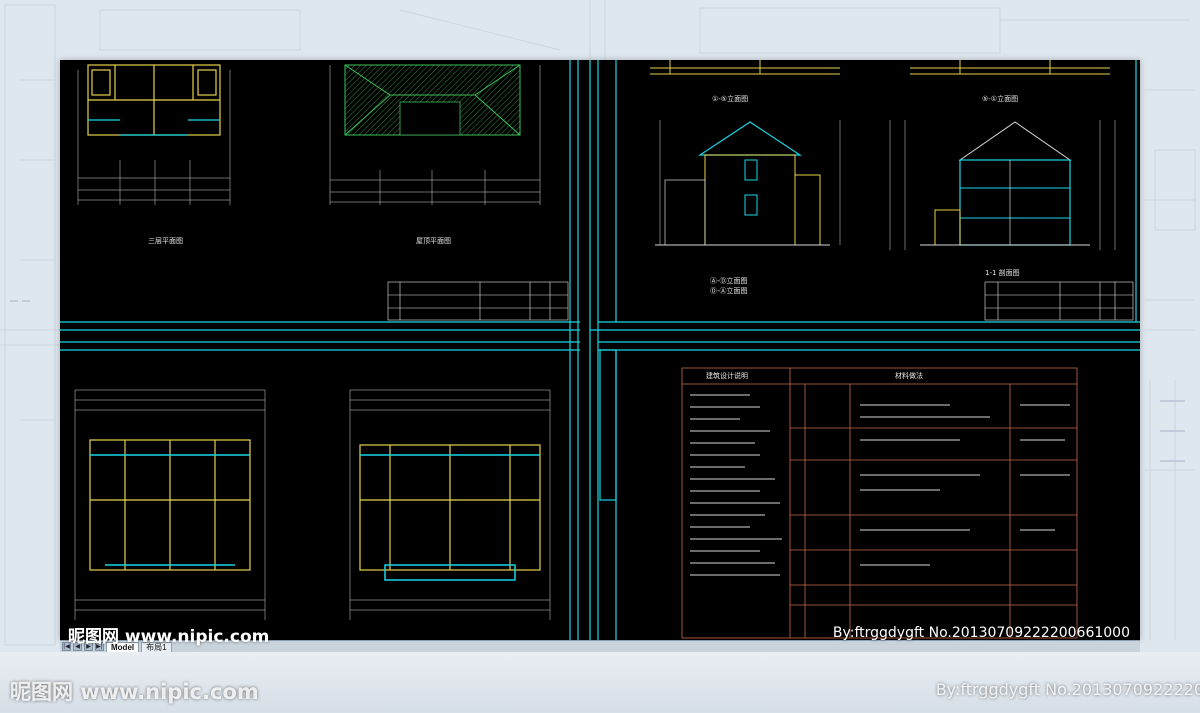 The image size is (1200, 713). Describe the element at coordinates (1067, 689) in the screenshot. I see `watermark-author-id-ghost: By:ftrggdygft No.2013070922220` at that location.